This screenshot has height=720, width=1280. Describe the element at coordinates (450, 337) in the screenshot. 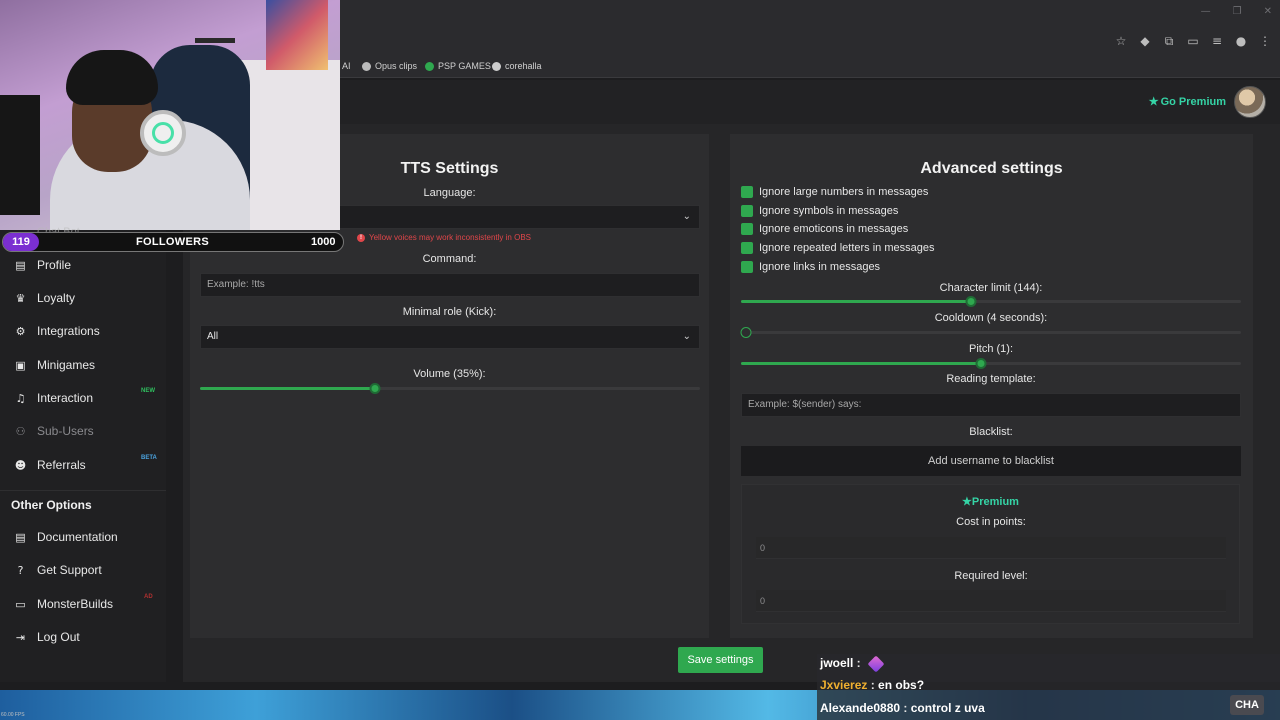

I see `minimal-role-select: All ⌄` at that location.